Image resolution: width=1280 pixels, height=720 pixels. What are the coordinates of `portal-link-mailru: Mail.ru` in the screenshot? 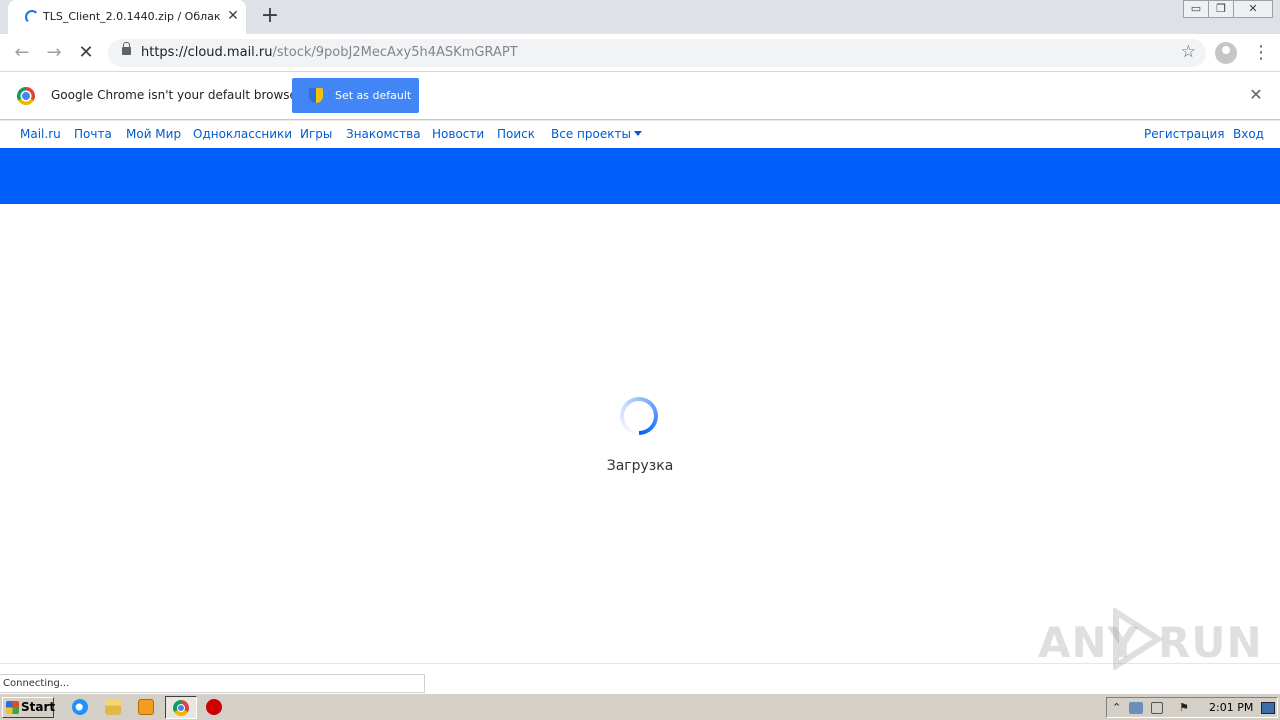 It's located at (40, 134).